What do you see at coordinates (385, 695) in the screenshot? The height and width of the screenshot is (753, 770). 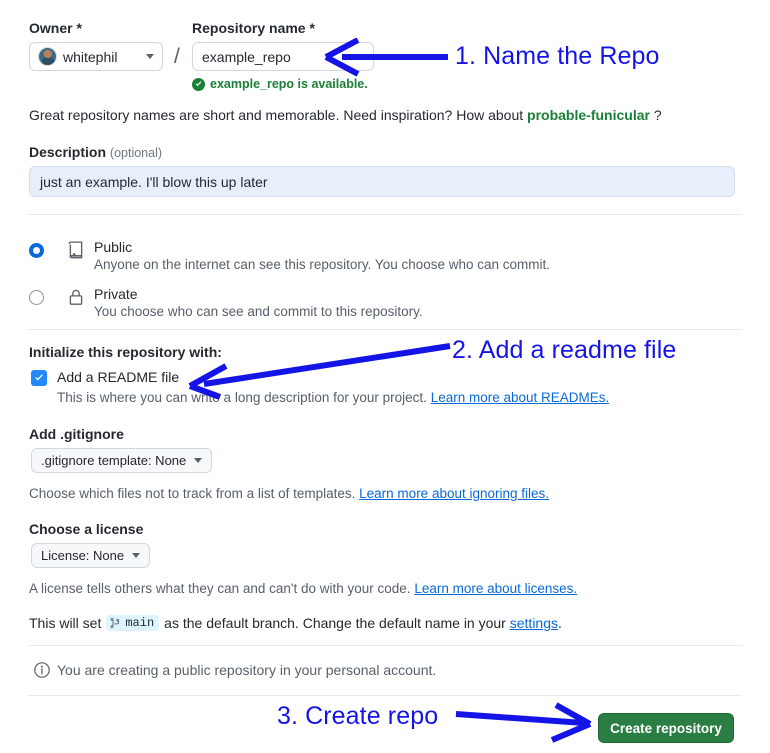 I see `divider-before-submit` at bounding box center [385, 695].